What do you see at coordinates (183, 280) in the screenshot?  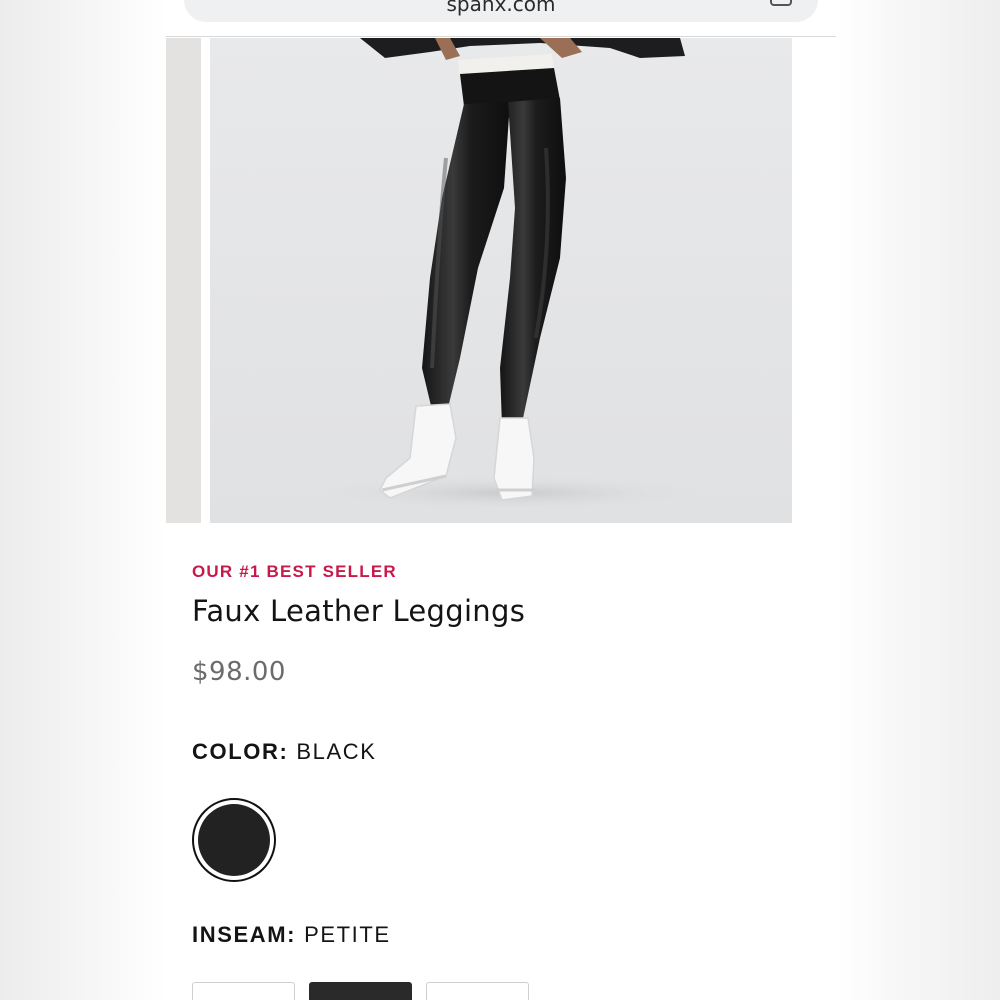 I see `previous-product-image` at bounding box center [183, 280].